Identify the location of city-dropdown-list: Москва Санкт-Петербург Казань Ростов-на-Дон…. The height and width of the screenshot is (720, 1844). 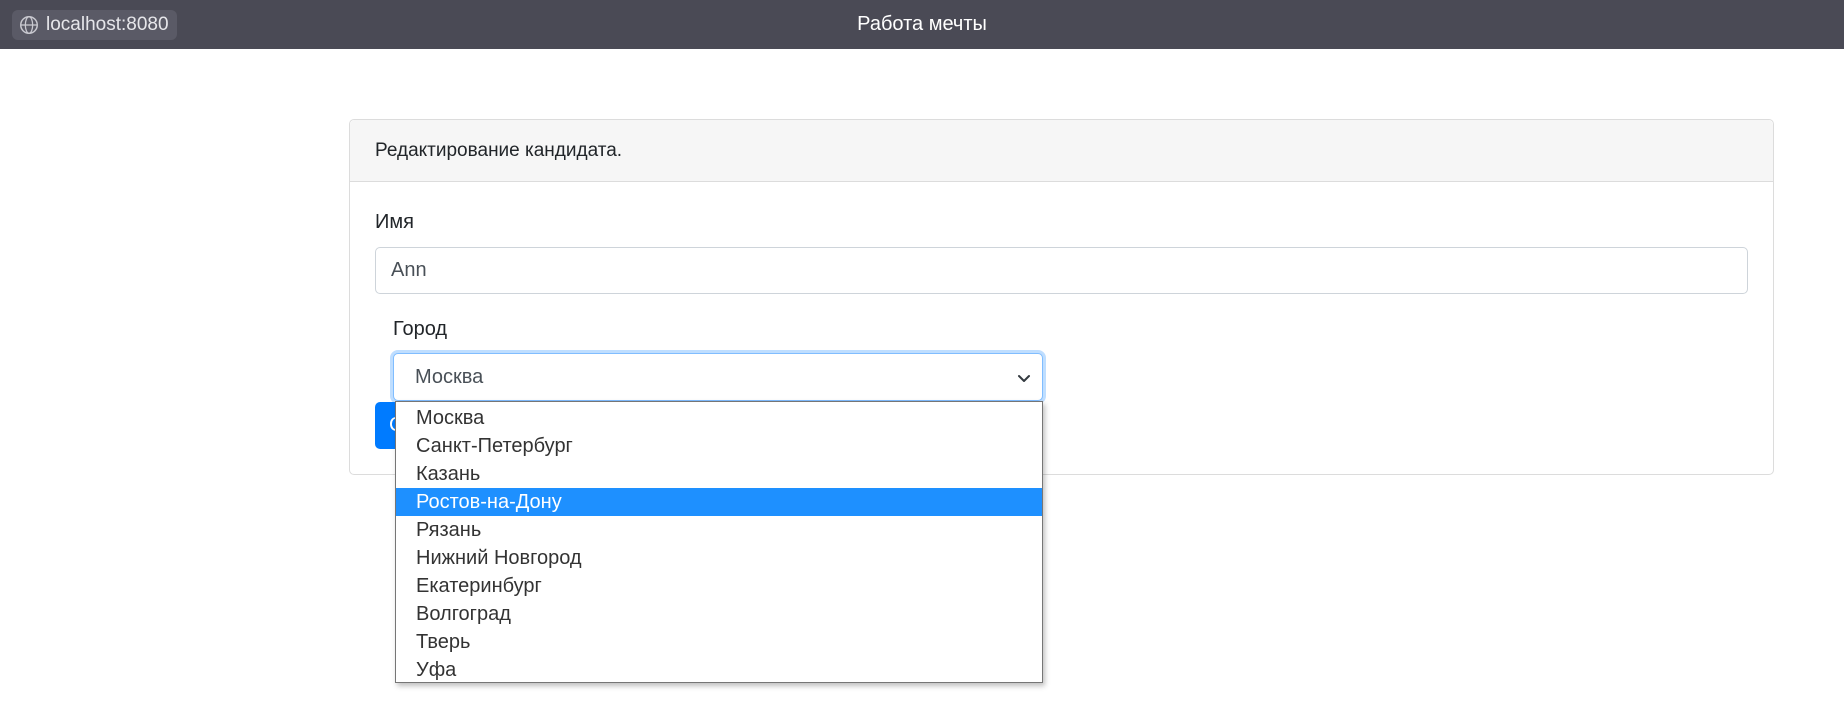
(719, 542).